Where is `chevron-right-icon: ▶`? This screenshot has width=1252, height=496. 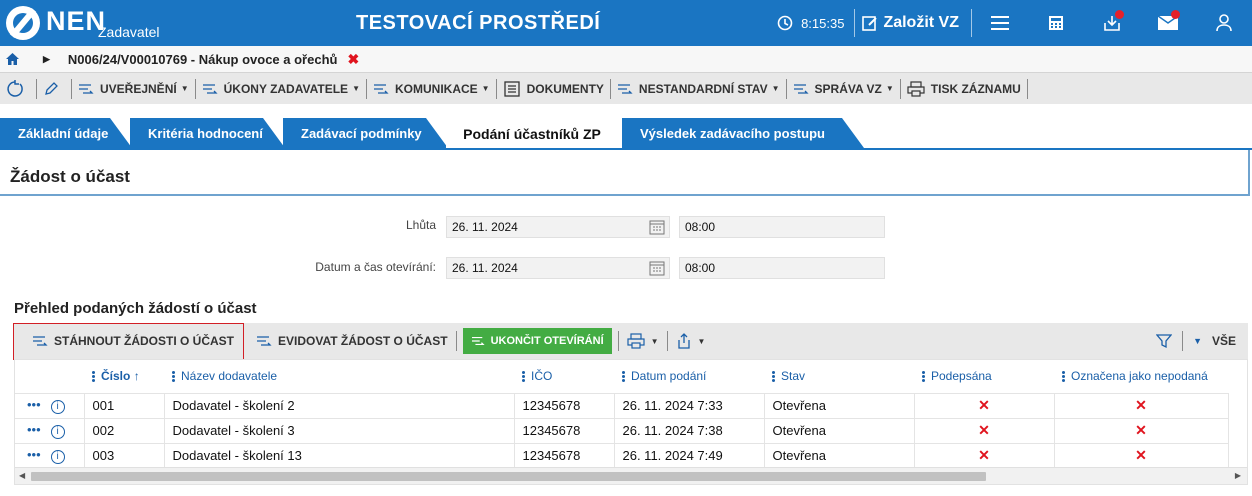
chevron-right-icon: ▶ is located at coordinates (46, 58).